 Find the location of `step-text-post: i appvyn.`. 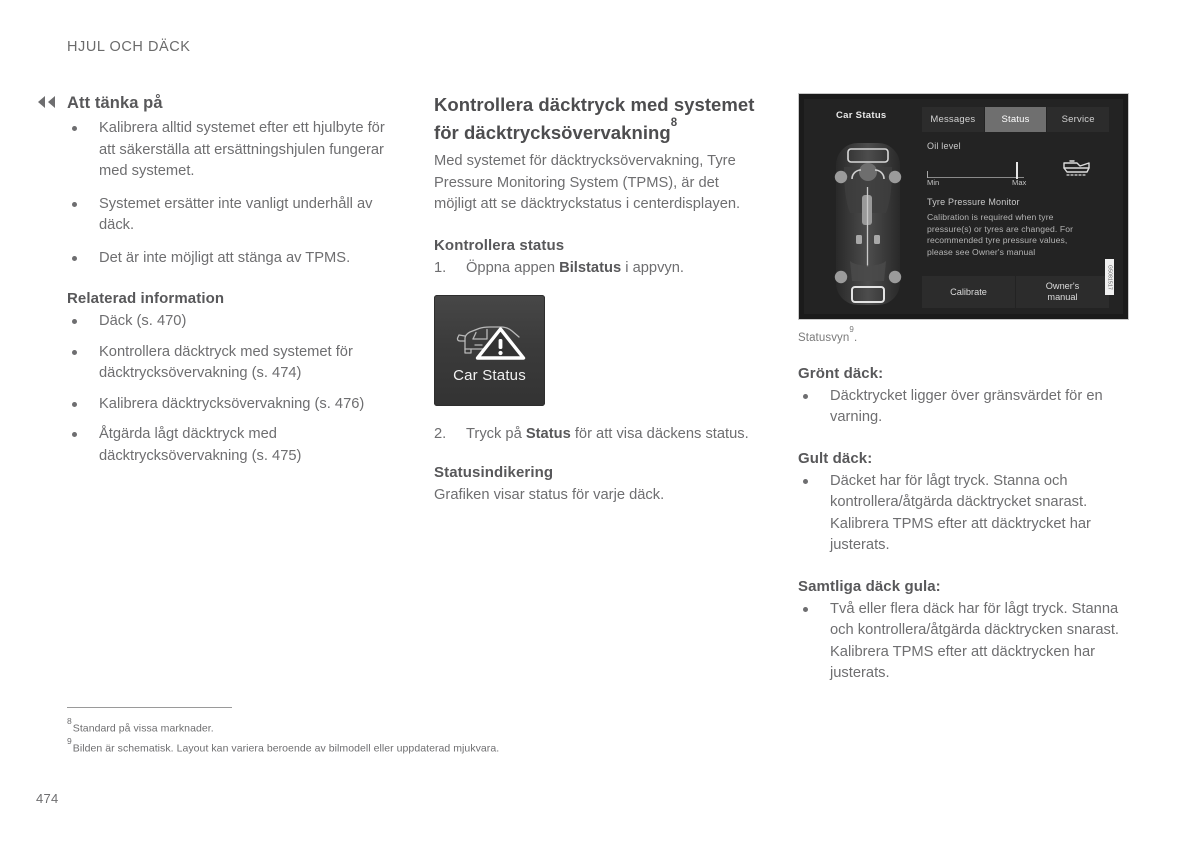

step-text-post: i appvyn. is located at coordinates (653, 267).